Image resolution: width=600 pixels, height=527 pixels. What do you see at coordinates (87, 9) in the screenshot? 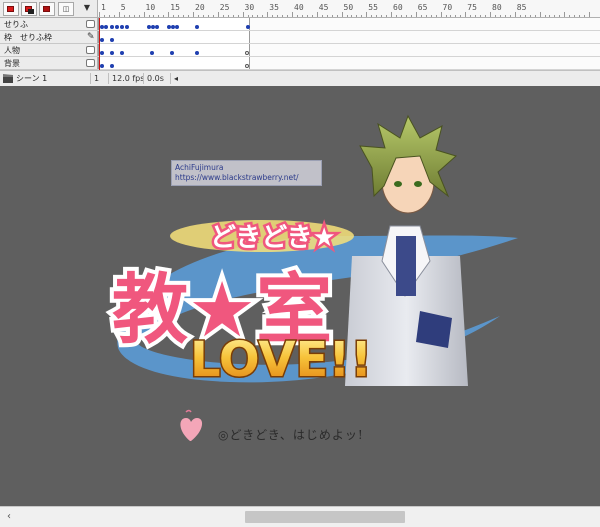
I see `timeline-menu-button: ▼` at bounding box center [87, 9].